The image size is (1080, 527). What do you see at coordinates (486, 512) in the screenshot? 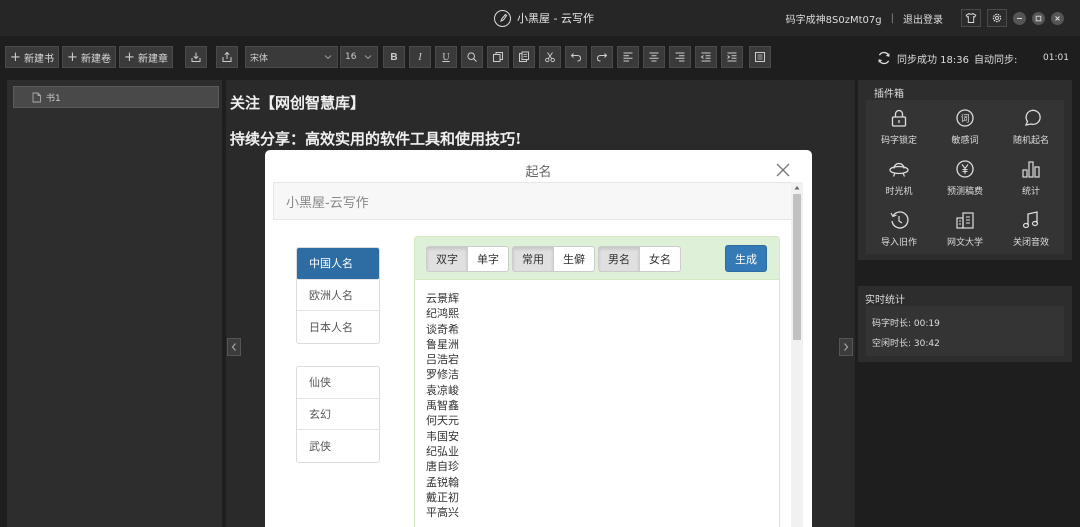
I see `list-item: 平高兴` at bounding box center [486, 512].